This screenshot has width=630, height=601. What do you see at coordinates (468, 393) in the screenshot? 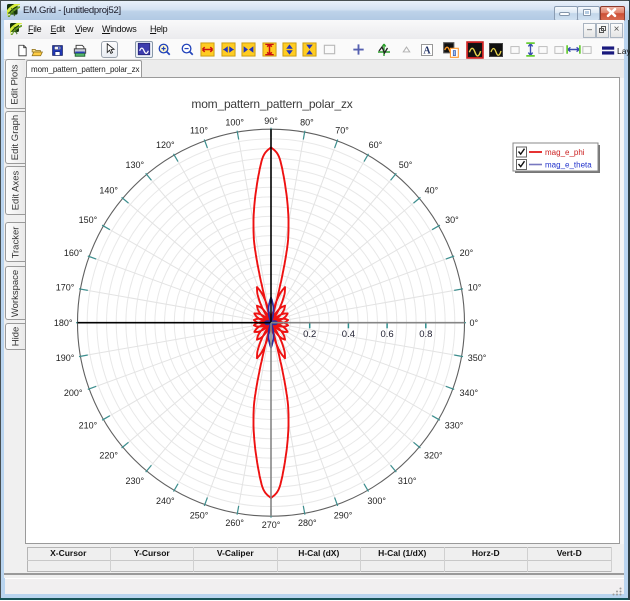
I see `svg-text: 340°` at bounding box center [468, 393].